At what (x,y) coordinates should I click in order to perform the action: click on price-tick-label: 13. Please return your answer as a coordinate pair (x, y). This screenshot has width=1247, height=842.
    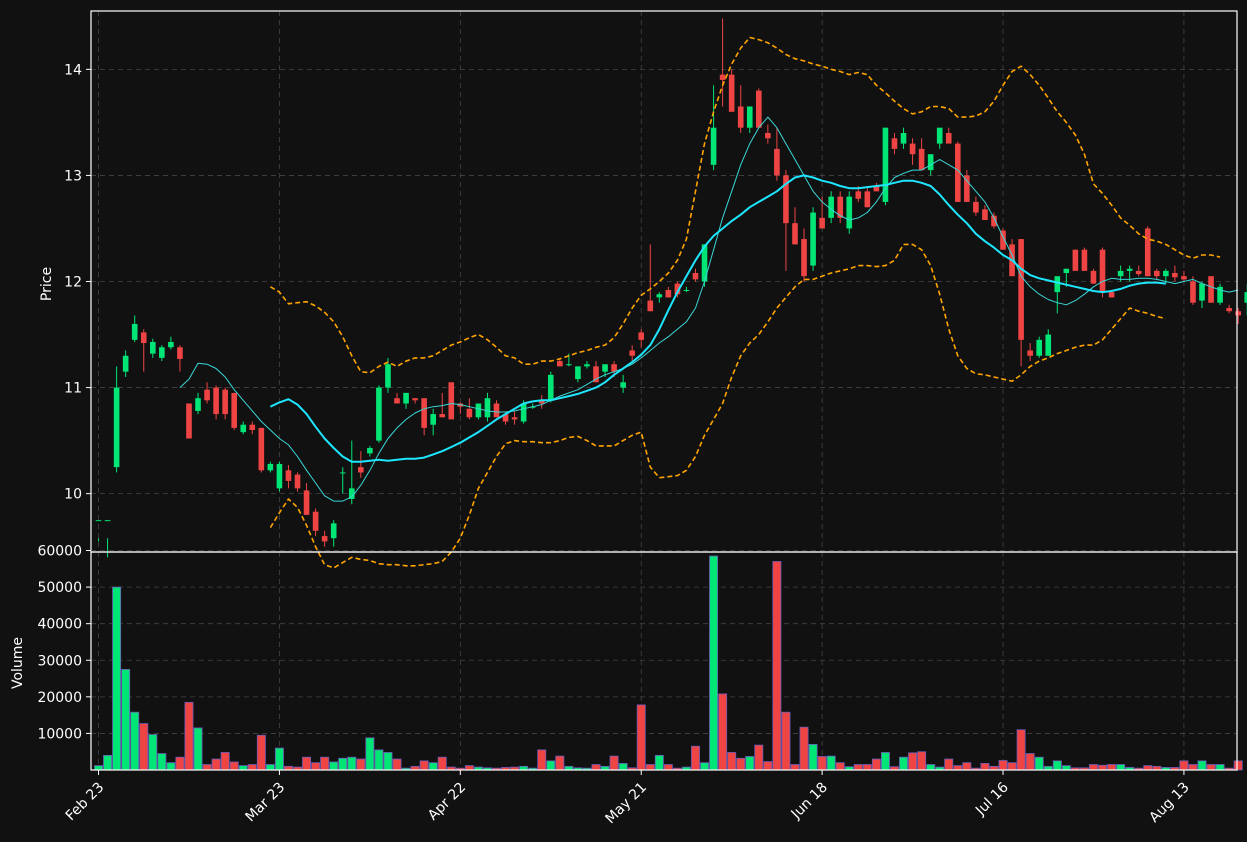
    Looking at the image, I should click on (73, 176).